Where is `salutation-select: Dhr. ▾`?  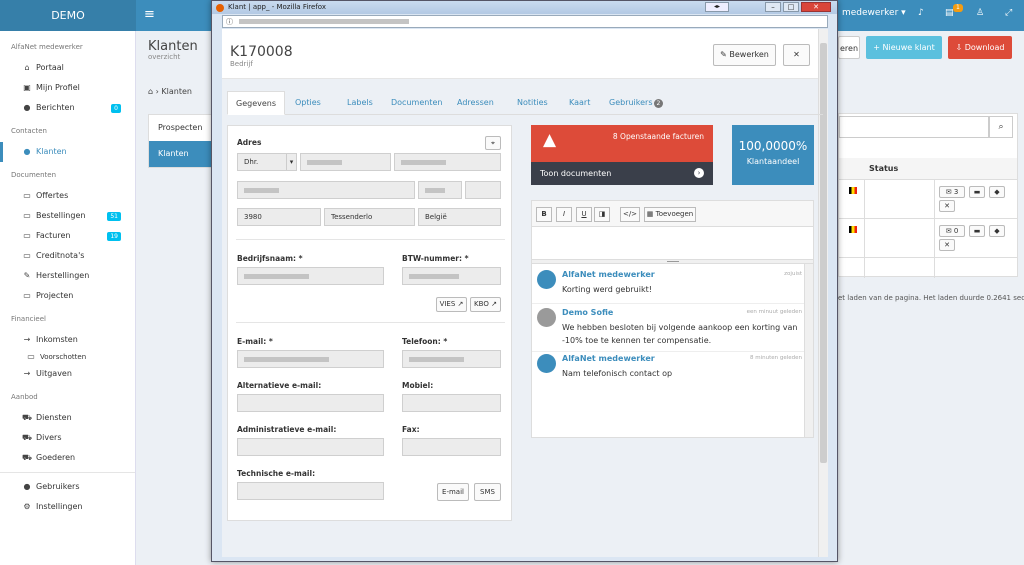
salutation-select: Dhr. ▾ is located at coordinates (267, 162).